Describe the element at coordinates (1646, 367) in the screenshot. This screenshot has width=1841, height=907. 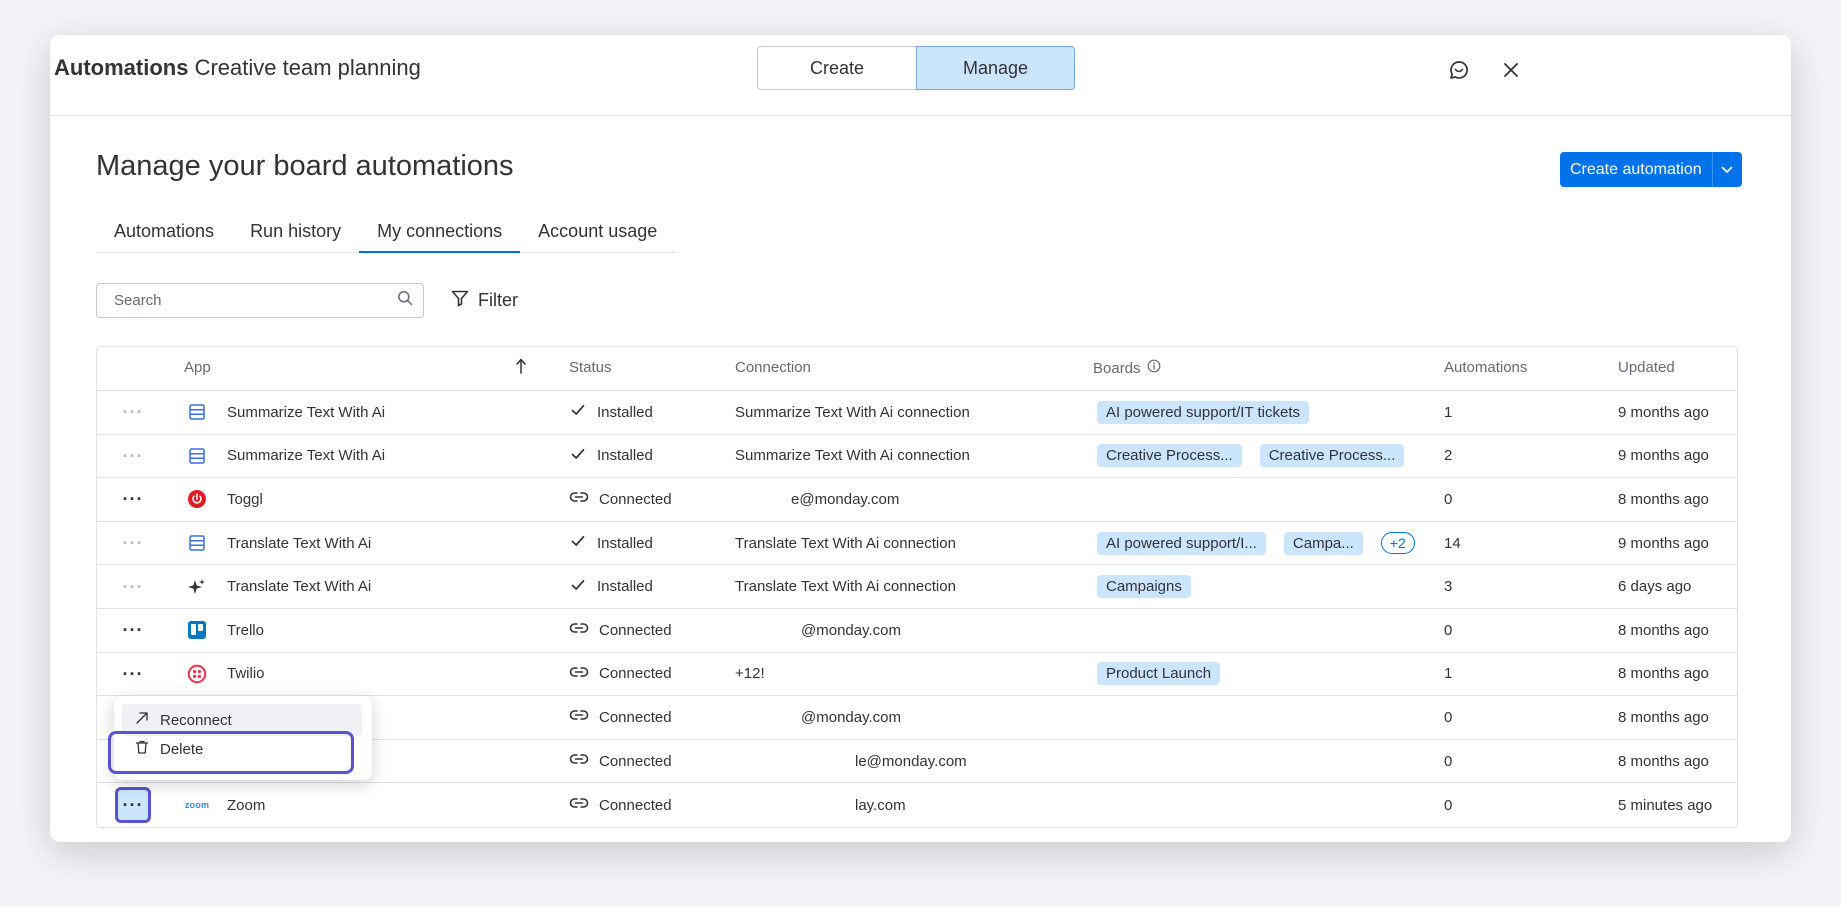
I see `column-header-updated: Updated` at that location.